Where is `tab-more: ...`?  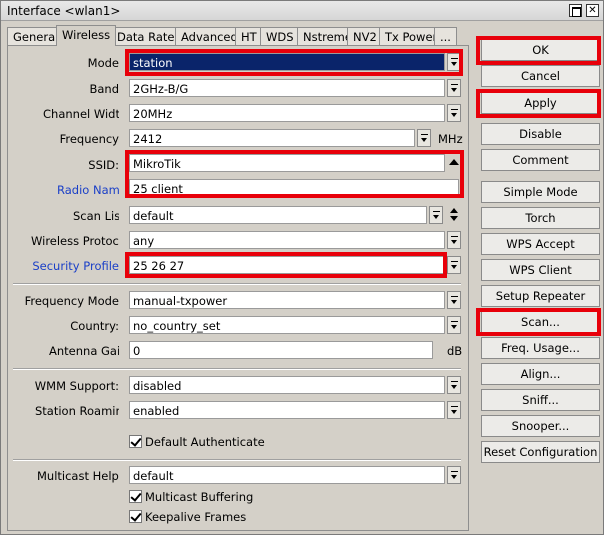 tab-more: ... is located at coordinates (445, 36).